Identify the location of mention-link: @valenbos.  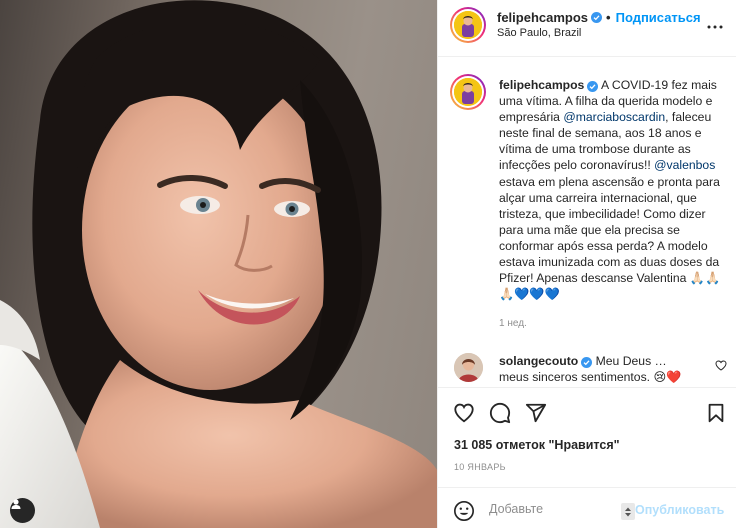
(684, 165).